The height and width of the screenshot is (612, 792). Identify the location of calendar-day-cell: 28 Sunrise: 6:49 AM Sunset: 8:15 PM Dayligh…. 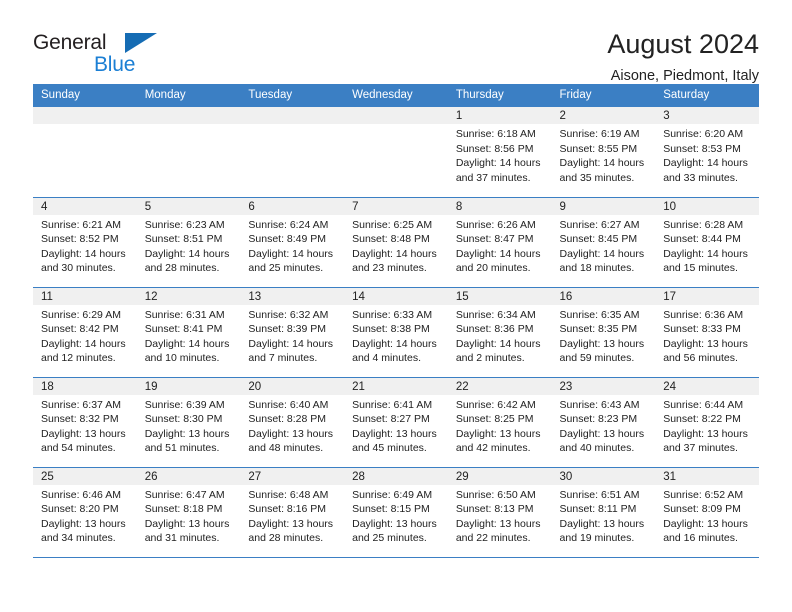
(396, 511).